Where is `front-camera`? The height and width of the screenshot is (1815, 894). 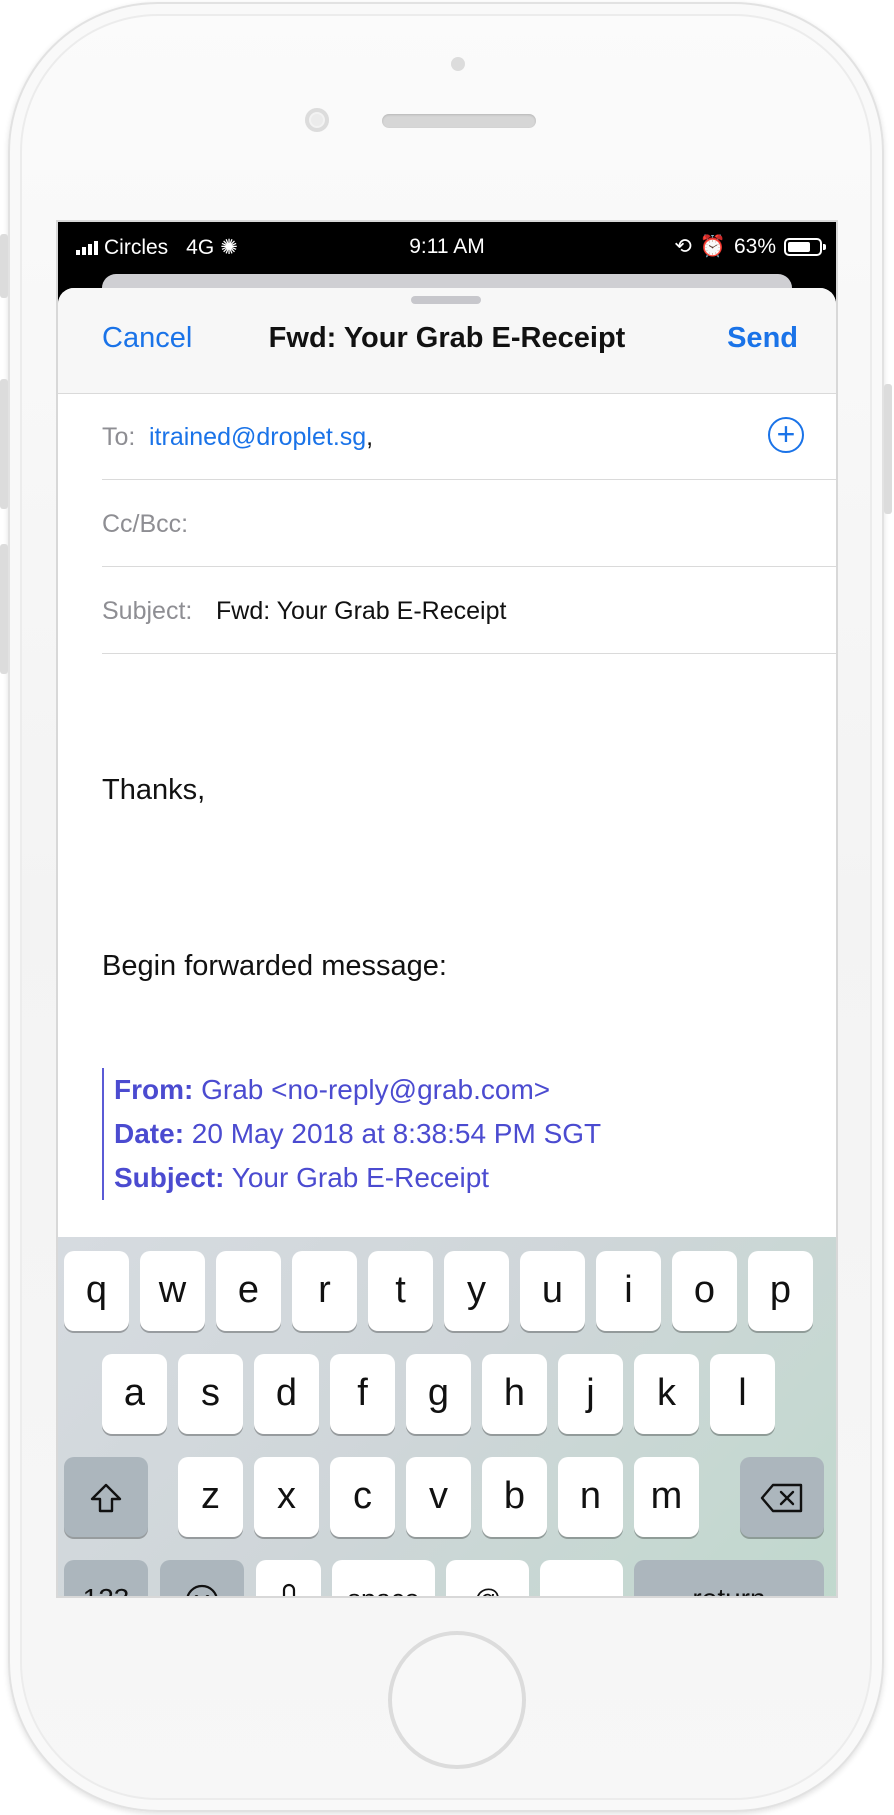
front-camera is located at coordinates (317, 120).